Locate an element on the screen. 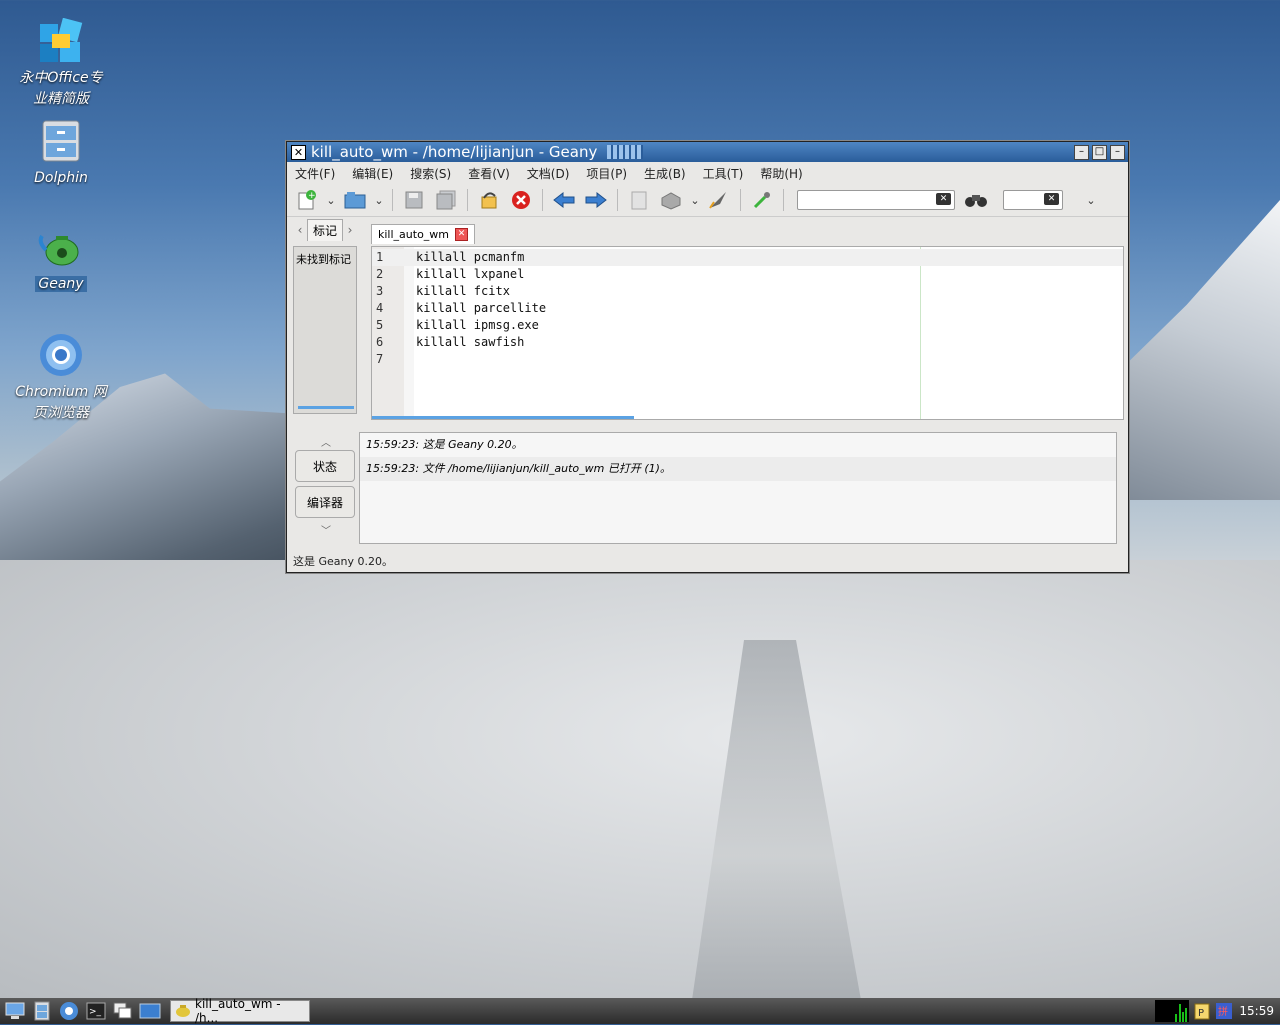 This screenshot has width=1280, height=1025. minimize-button: – is located at coordinates (1081, 152).